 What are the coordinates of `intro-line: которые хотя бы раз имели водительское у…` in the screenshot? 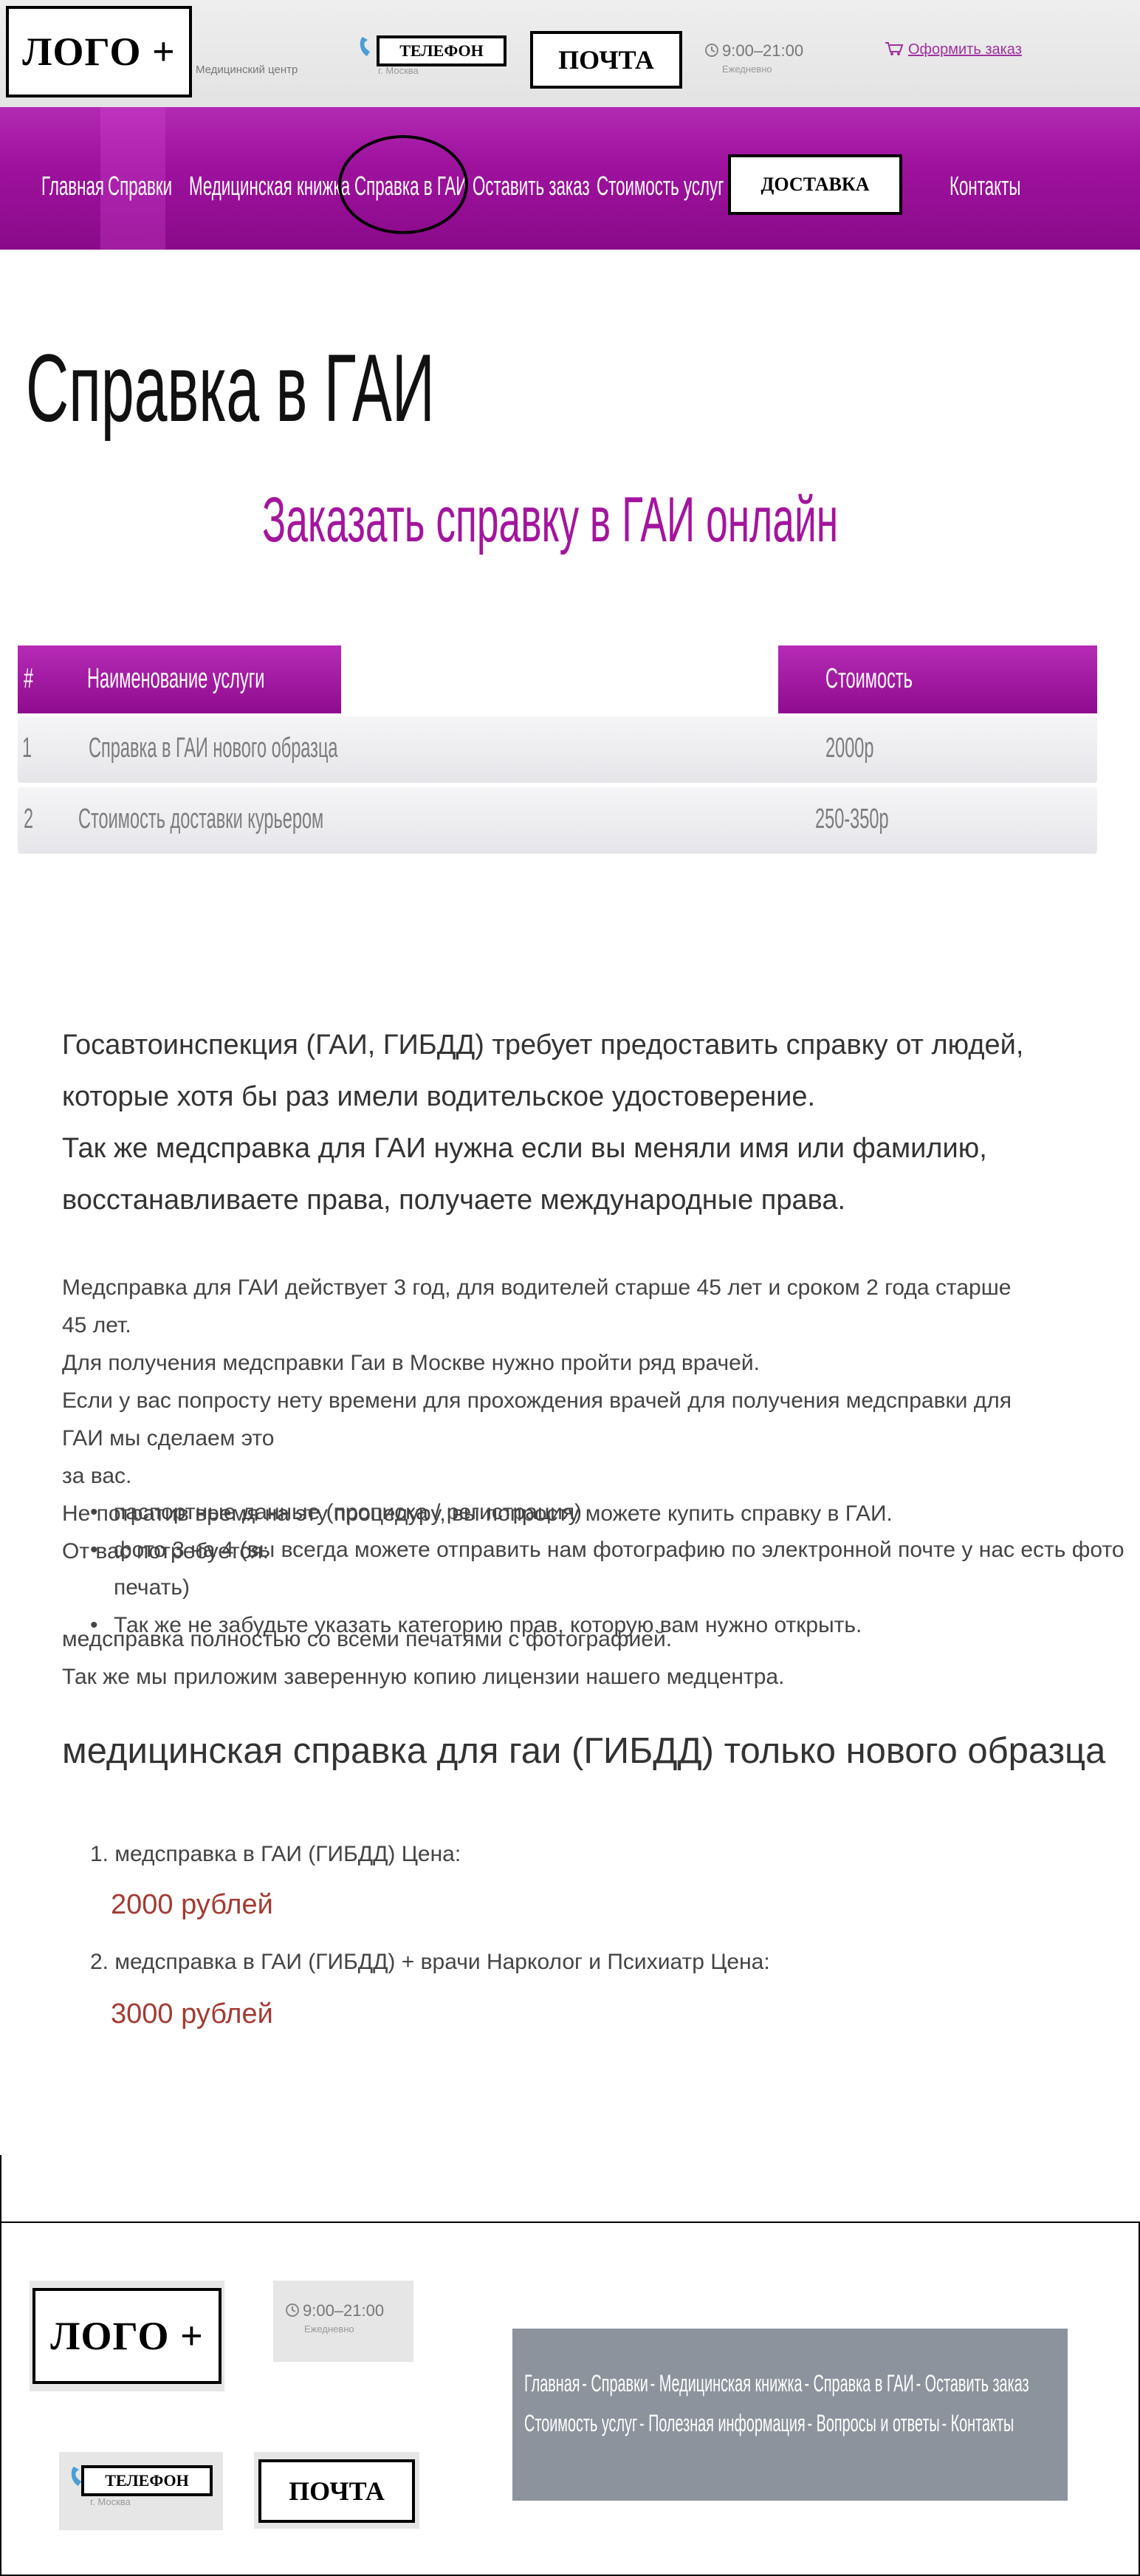 It's located at (439, 1096).